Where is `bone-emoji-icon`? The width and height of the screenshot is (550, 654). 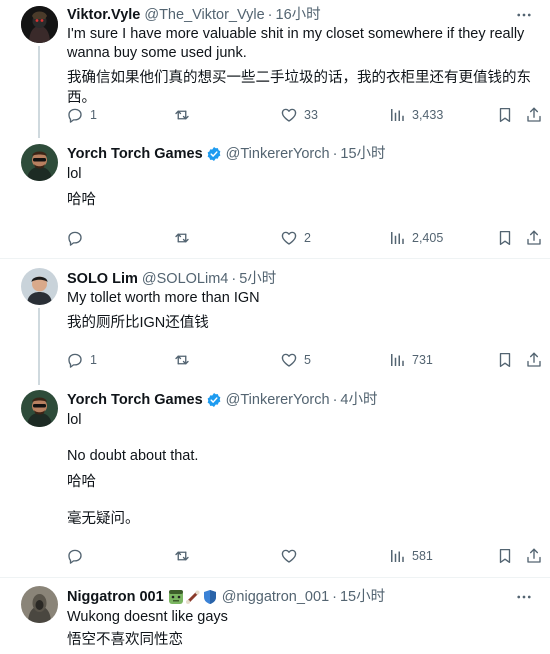
bone-emoji-icon is located at coordinates (192, 597).